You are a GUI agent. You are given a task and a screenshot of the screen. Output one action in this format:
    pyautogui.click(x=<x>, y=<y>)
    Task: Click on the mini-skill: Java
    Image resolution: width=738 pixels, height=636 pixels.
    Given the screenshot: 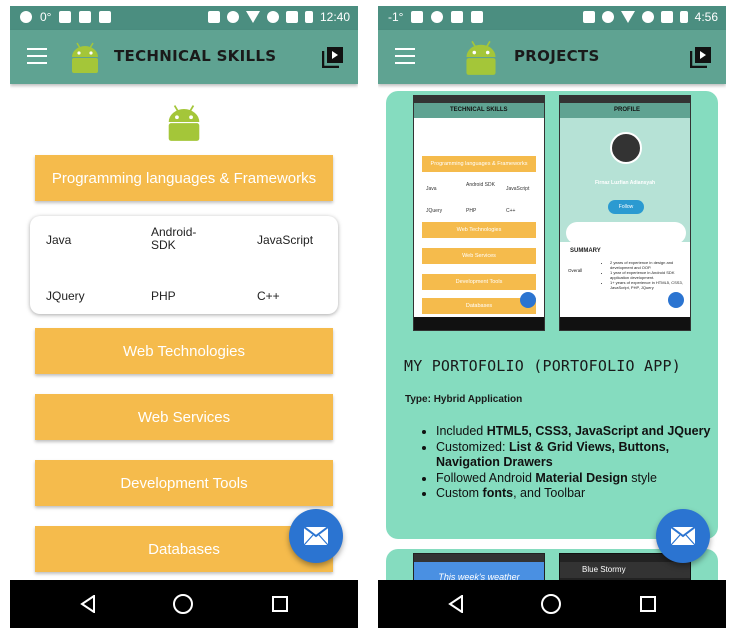 What is the action you would take?
    pyautogui.click(x=431, y=189)
    